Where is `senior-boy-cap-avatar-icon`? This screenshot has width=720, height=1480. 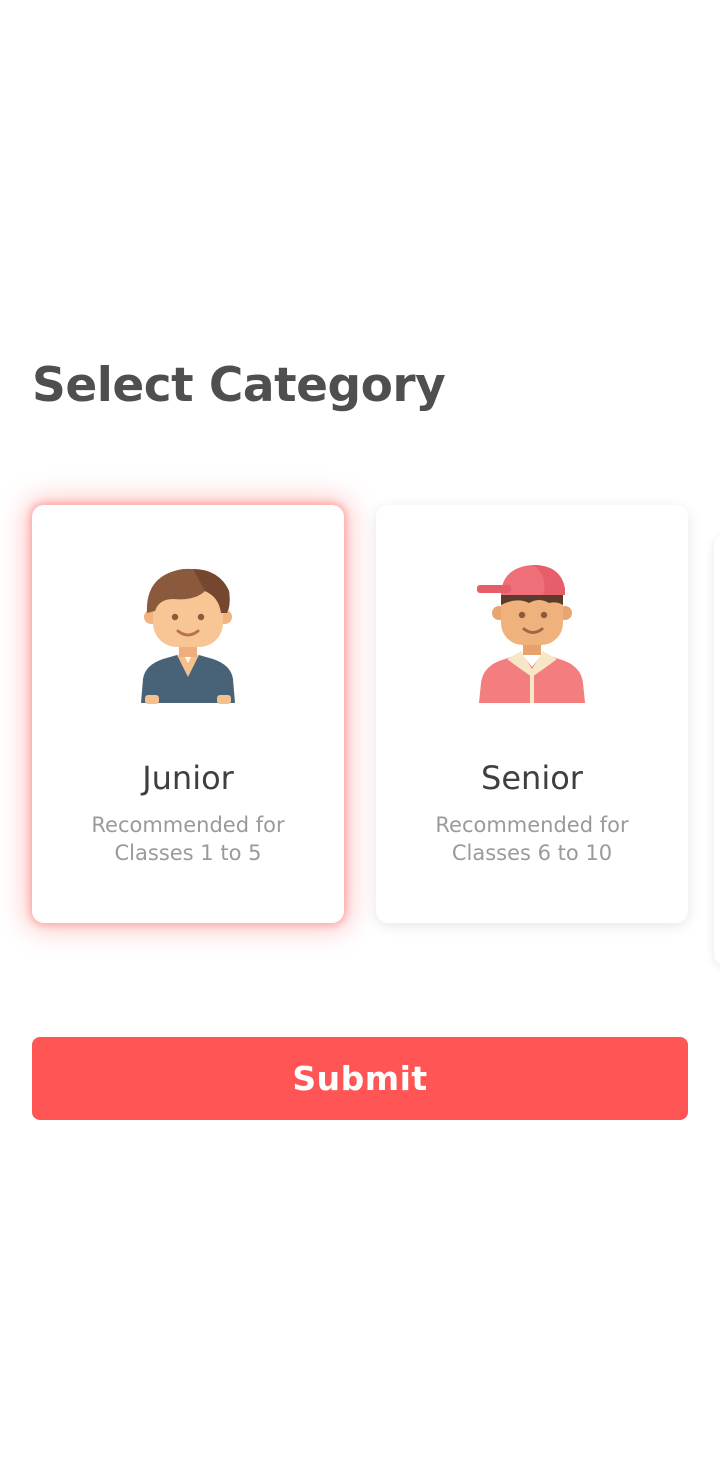 senior-boy-cap-avatar-icon is located at coordinates (532, 636).